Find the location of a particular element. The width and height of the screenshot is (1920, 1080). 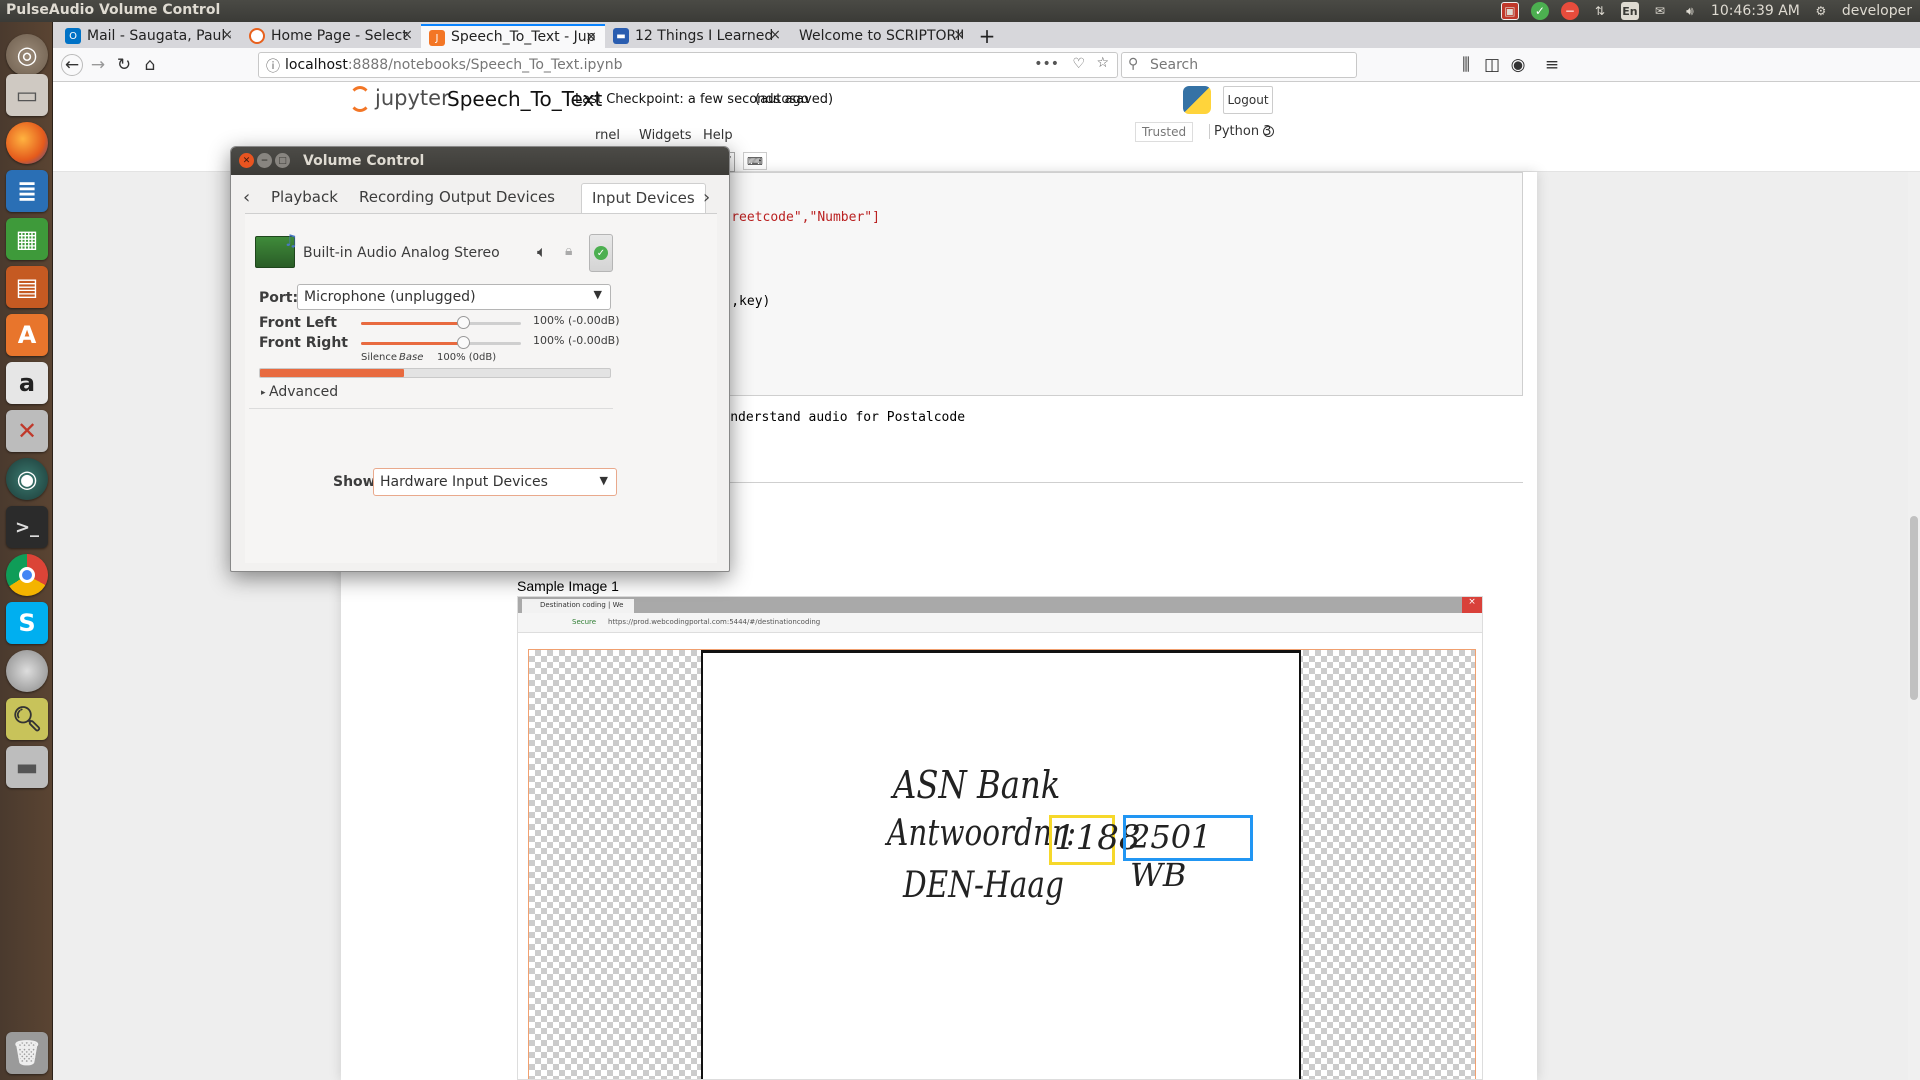

search-input: ⚲ Search is located at coordinates (1239, 65).